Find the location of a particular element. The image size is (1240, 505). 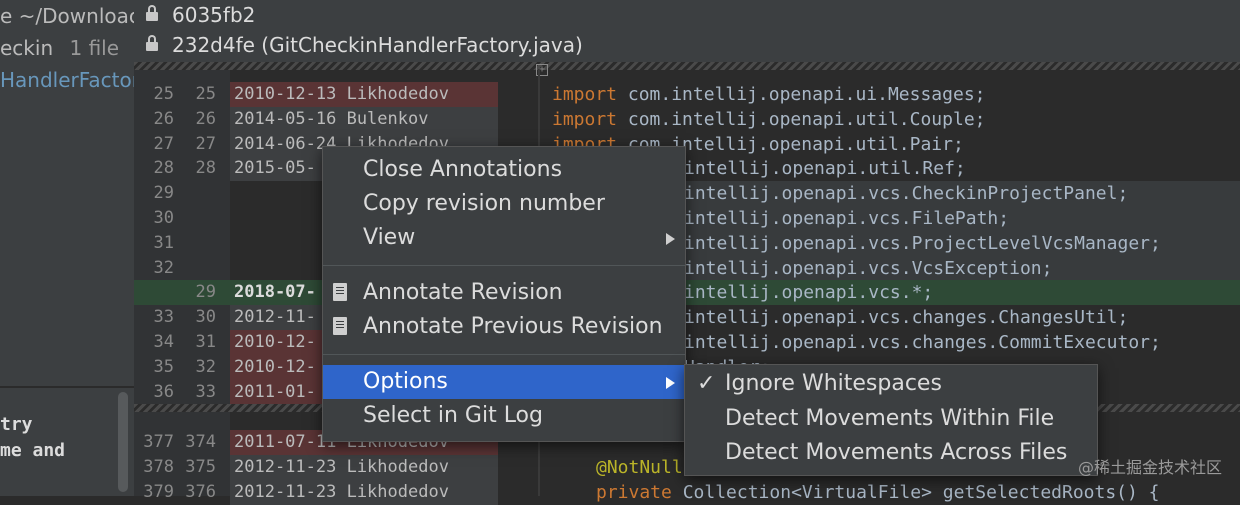

submenu-item-ignore-whitespaces: ✓ Ignore Whitespaces is located at coordinates (891, 384).